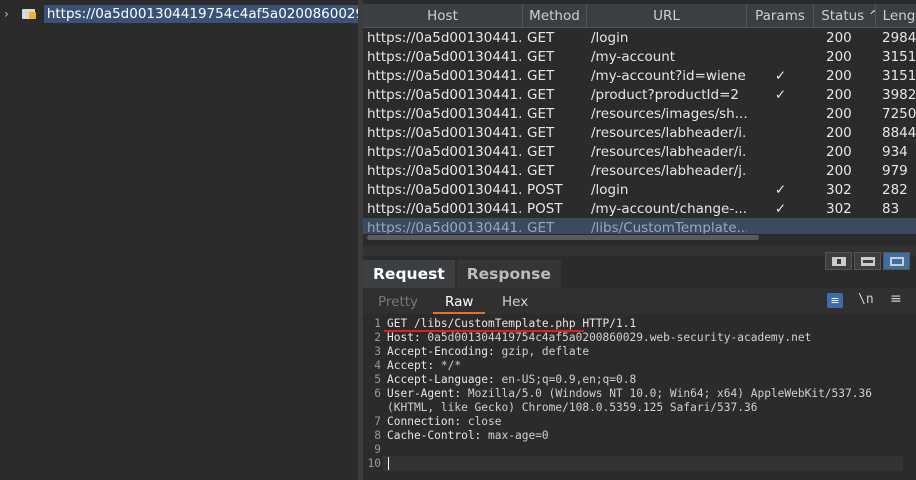 The width and height of the screenshot is (916, 480). What do you see at coordinates (839, 189) in the screenshot?
I see `cell-status: 302` at bounding box center [839, 189].